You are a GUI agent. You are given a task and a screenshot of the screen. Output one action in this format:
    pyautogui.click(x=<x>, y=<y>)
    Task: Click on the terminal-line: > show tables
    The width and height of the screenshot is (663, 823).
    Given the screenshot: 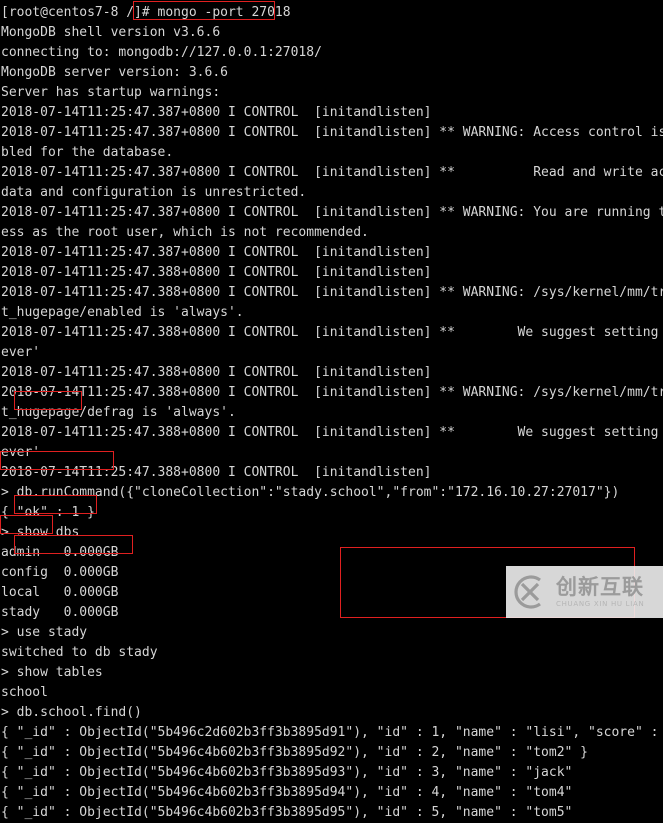 What is the action you would take?
    pyautogui.click(x=52, y=672)
    